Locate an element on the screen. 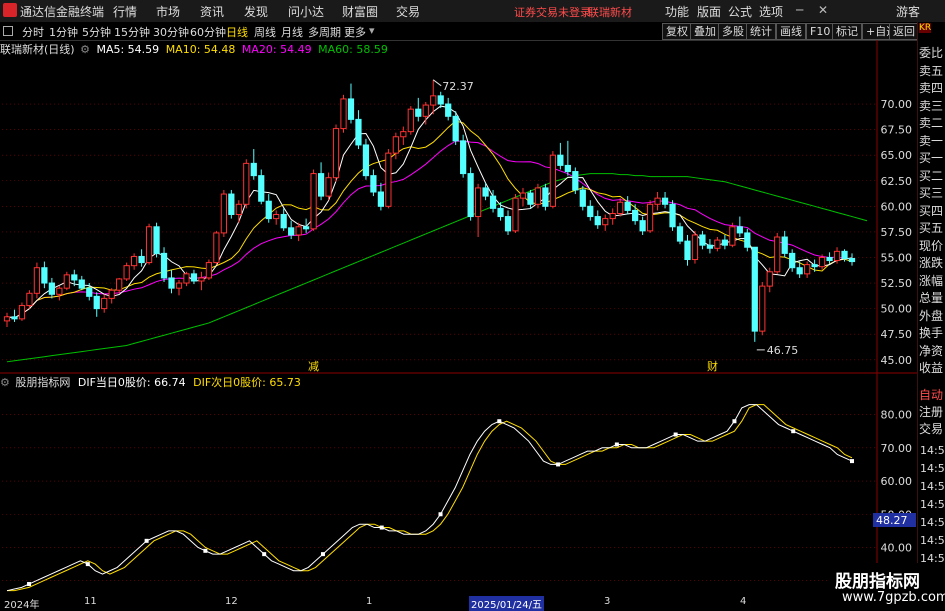 This screenshot has width=945, height=611. price-tick-label: 65.00 is located at coordinates (897, 155).